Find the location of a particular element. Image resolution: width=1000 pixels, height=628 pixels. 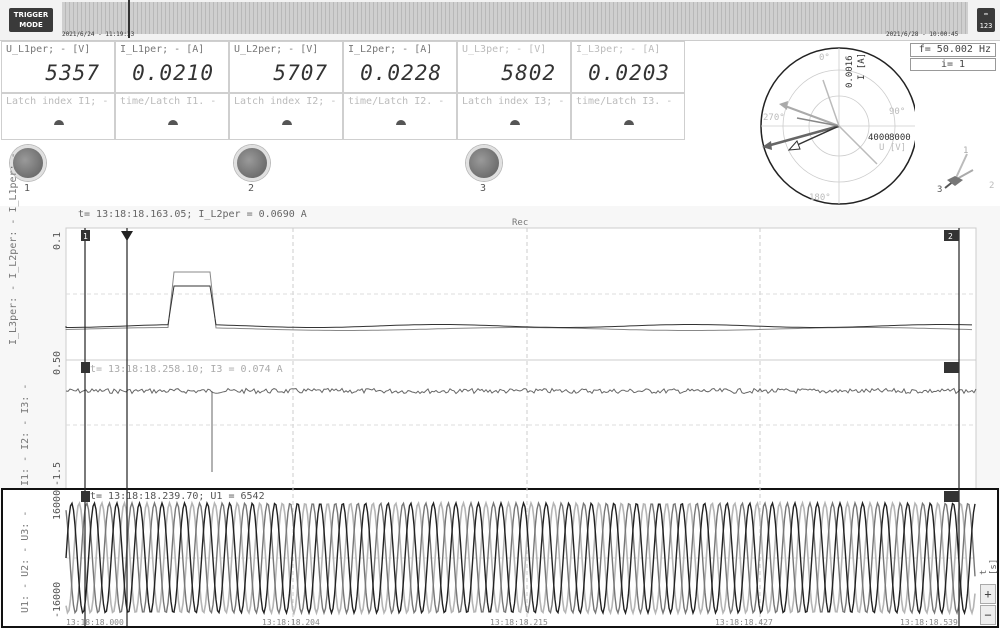

scroll-button: − is located at coordinates (988, 615).